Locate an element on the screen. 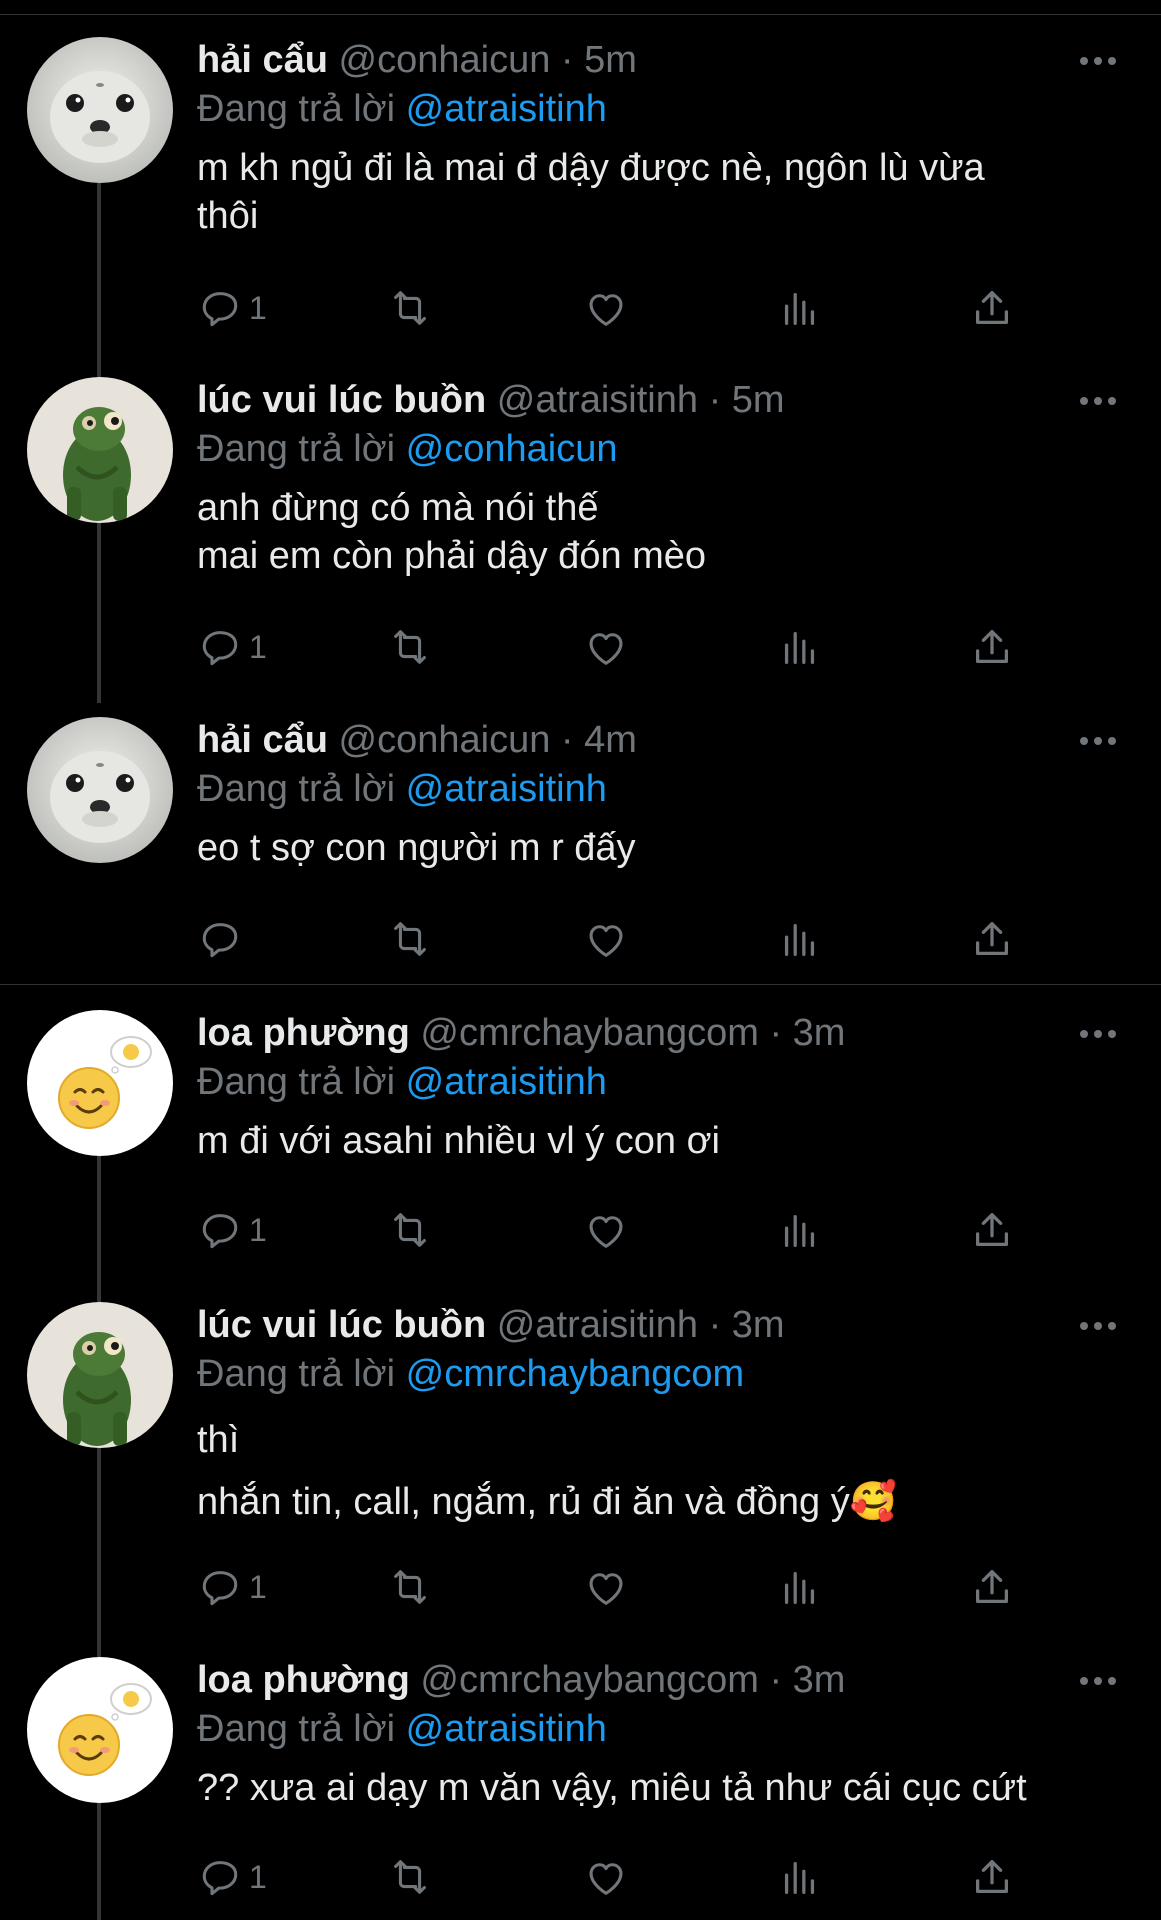  reply-button is located at coordinates (223, 939).